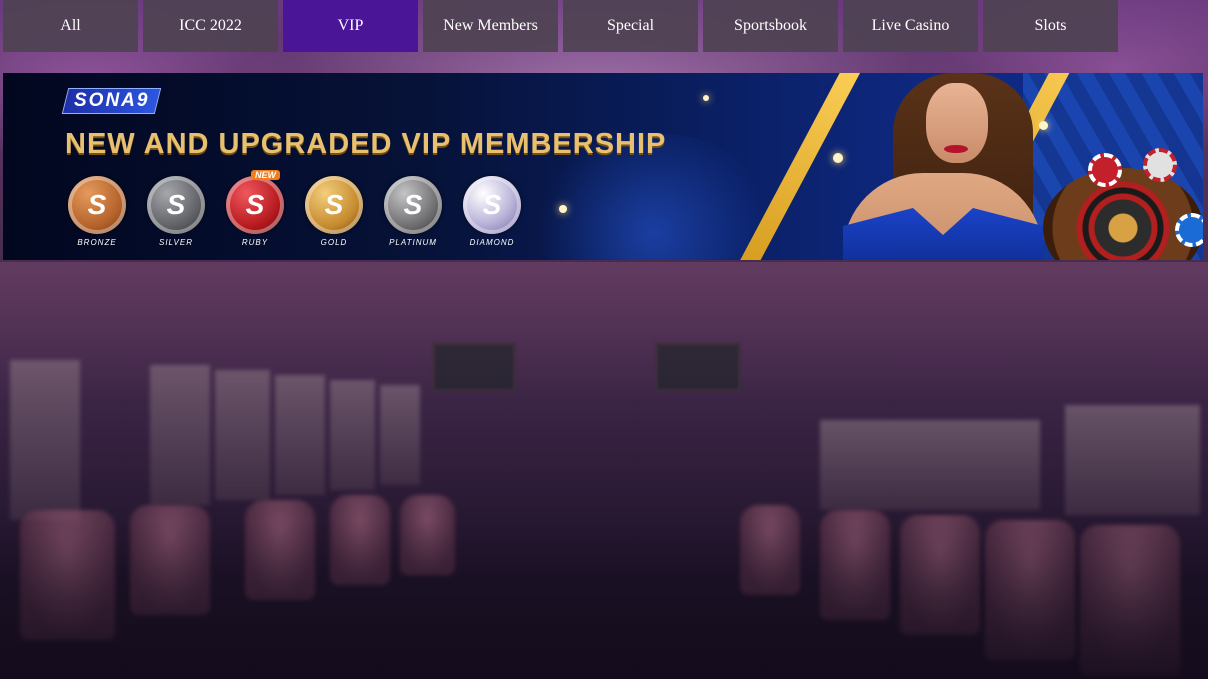 The height and width of the screenshot is (679, 1208). What do you see at coordinates (492, 205) in the screenshot?
I see `diamond-coin-icon: S` at bounding box center [492, 205].